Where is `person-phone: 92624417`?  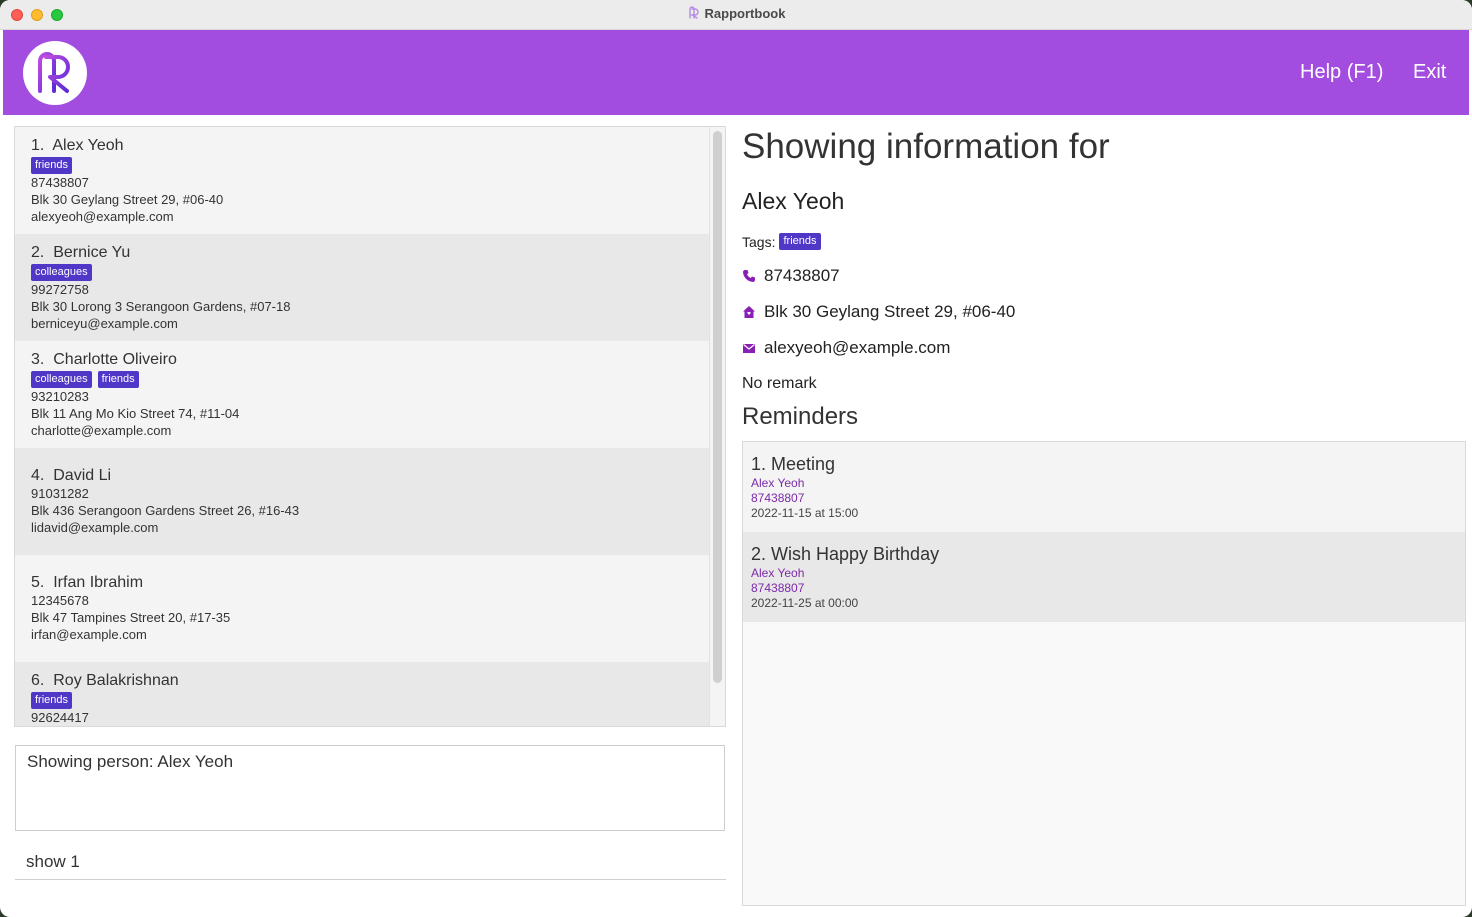 person-phone: 92624417 is located at coordinates (60, 717).